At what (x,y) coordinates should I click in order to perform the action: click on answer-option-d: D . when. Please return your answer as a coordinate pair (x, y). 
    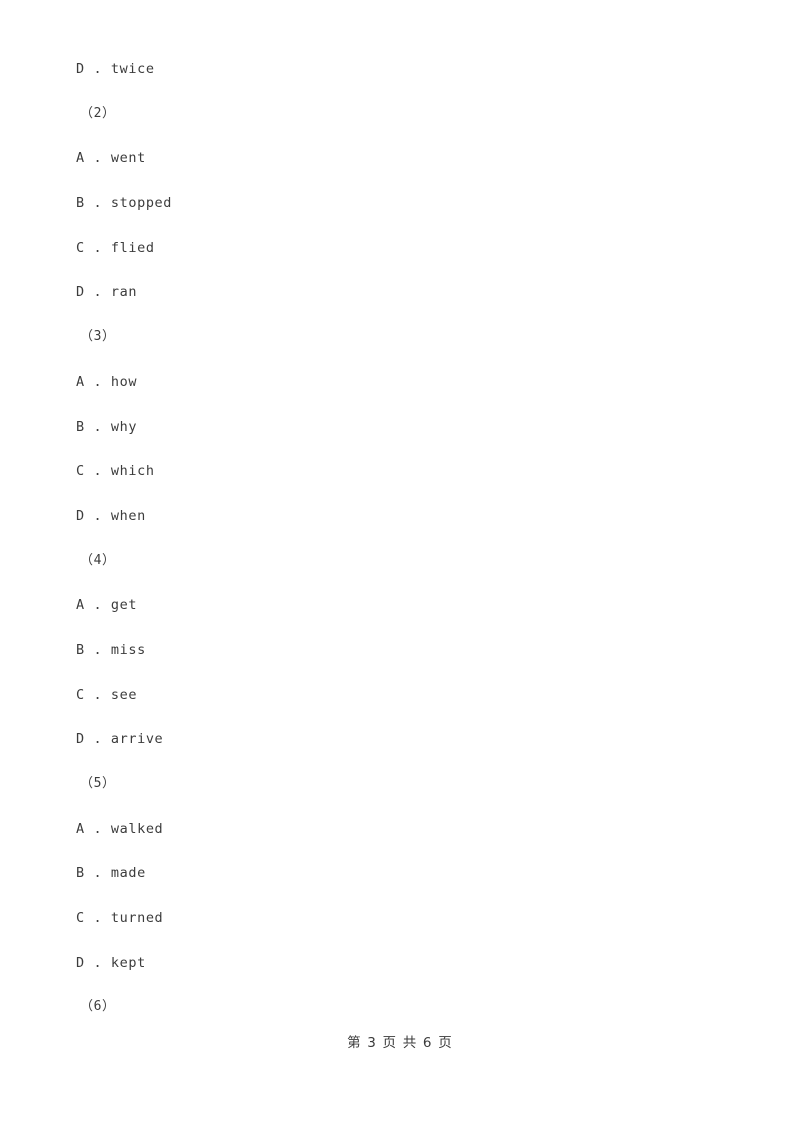
    Looking at the image, I should click on (111, 515).